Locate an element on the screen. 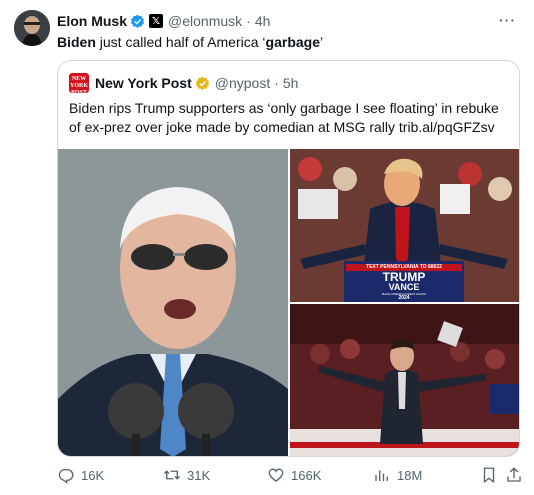 The height and width of the screenshot is (495, 534). logo-word-2: YORK is located at coordinates (79, 86).